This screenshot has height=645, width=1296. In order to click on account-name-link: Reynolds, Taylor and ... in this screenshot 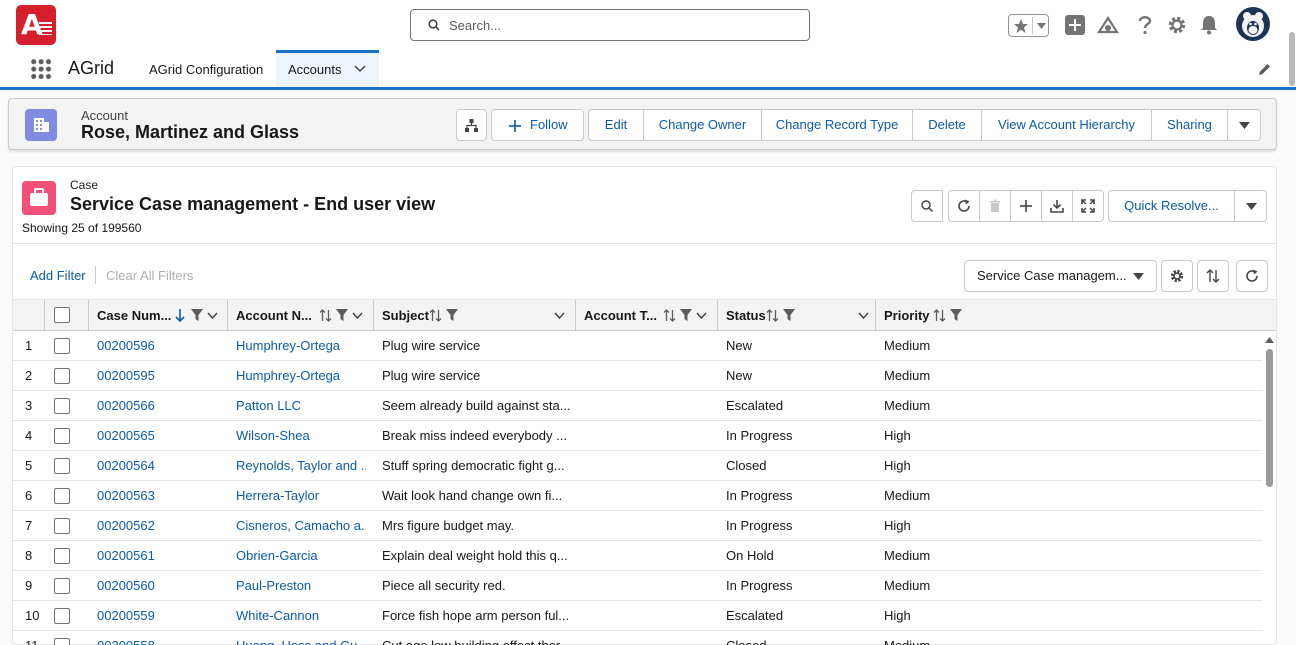, I will do `click(301, 466)`.